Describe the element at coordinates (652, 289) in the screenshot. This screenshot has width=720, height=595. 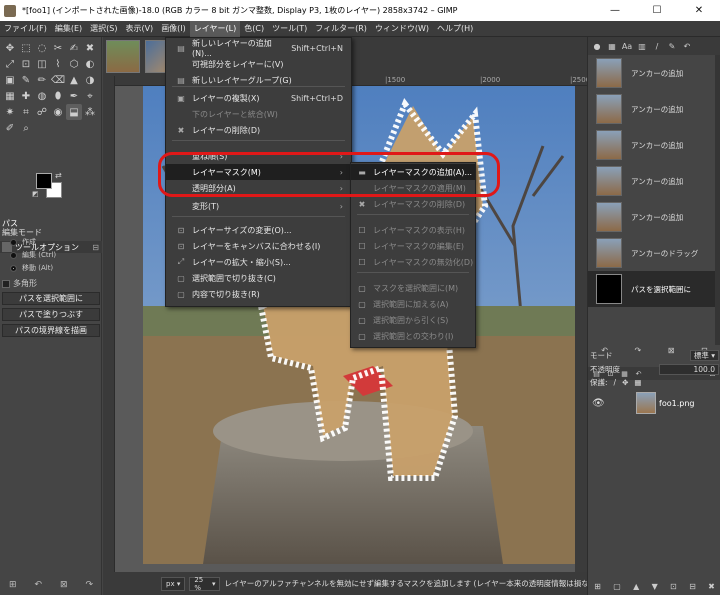
I see `history-item: パスを選択範囲に` at that location.